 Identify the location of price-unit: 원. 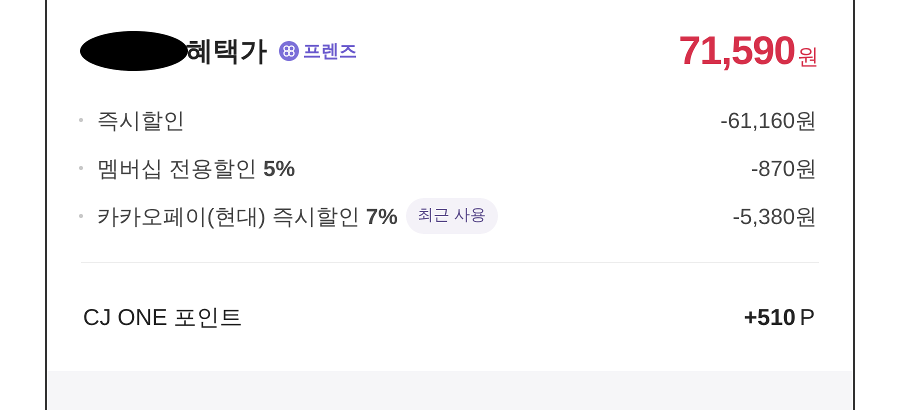
(808, 57).